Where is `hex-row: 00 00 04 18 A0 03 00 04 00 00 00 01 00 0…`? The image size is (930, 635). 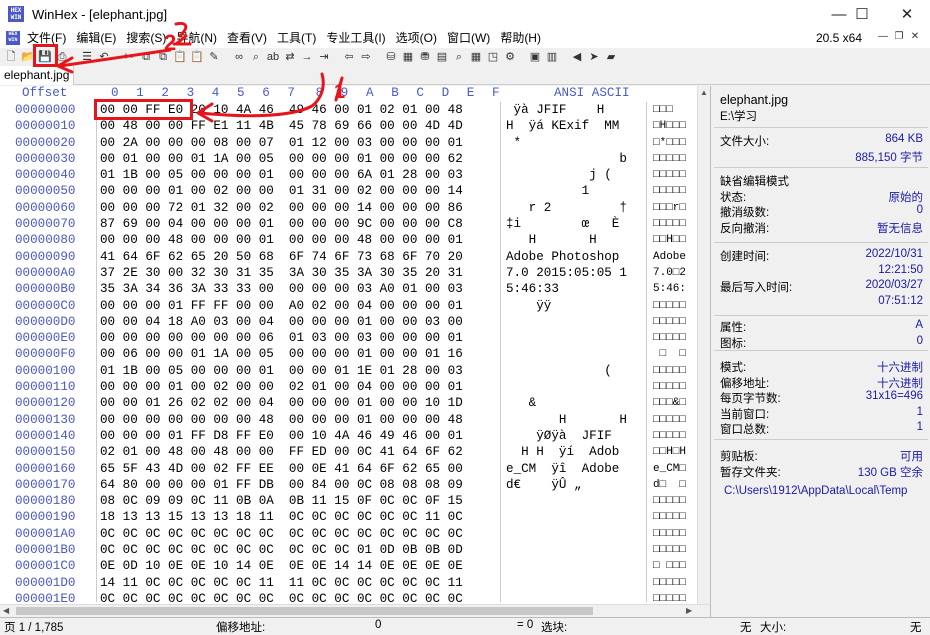
hex-row: 00 00 04 18 A0 03 00 04 00 00 00 01 00 0… is located at coordinates (297, 322).